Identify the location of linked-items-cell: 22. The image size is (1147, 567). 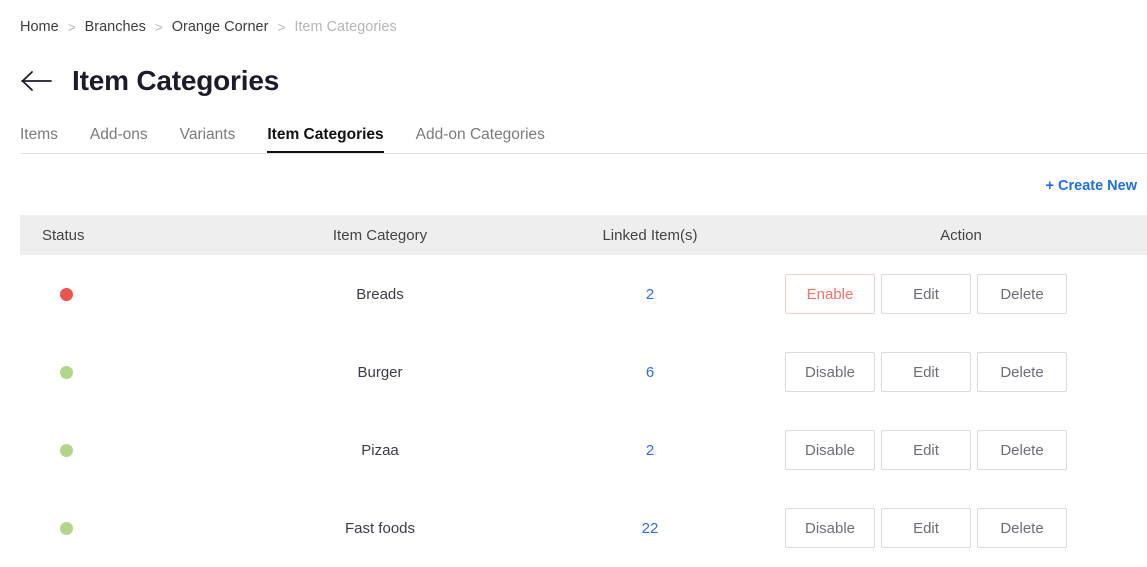
(650, 528).